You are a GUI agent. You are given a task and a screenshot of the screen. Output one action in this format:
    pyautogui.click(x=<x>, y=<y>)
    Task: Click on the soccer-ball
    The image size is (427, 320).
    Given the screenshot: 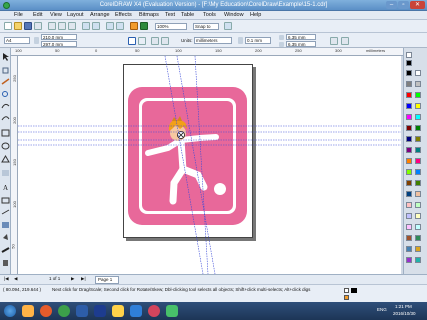 What is the action you would take?
    pyautogui.click(x=220, y=189)
    